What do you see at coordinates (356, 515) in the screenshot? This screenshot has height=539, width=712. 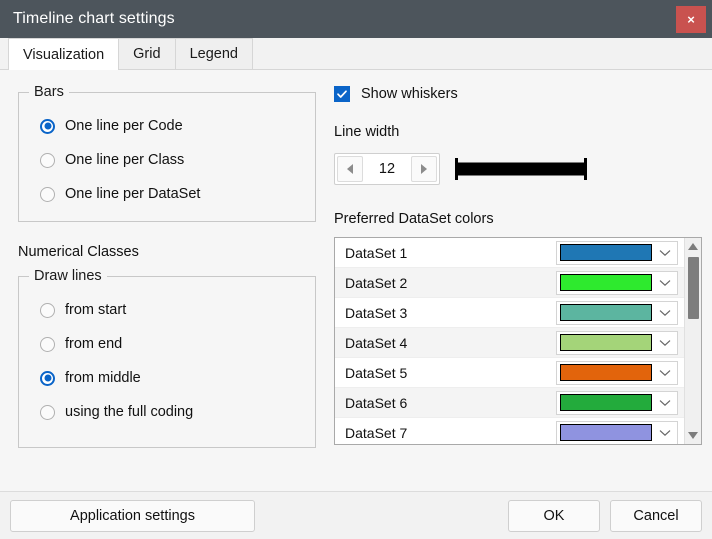 I see `dialog-footer: Application settings OK Cancel` at bounding box center [356, 515].